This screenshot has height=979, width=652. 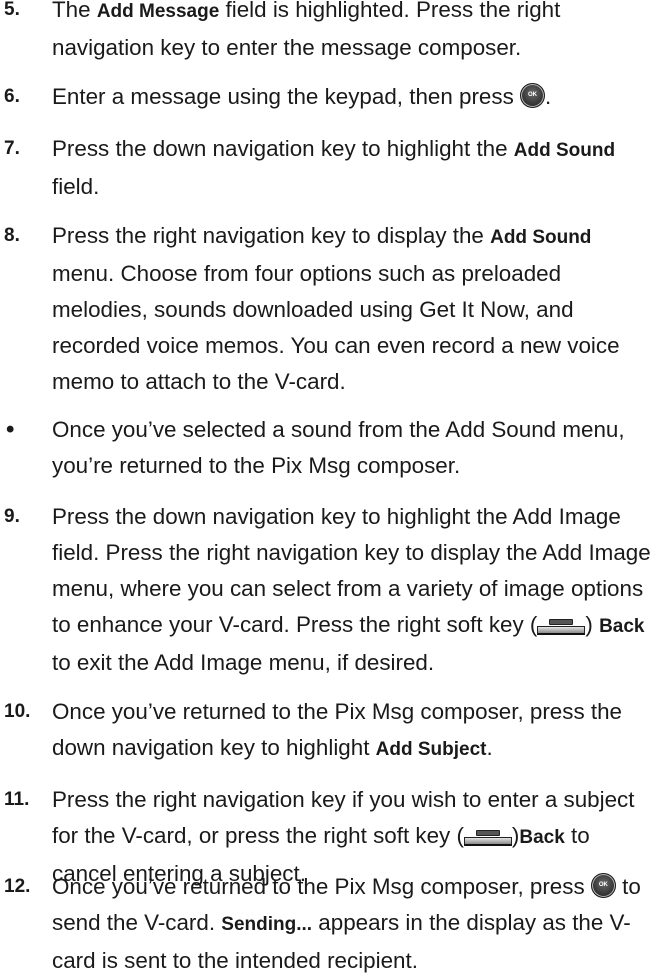 I want to click on step-number: 8., so click(x=12, y=235).